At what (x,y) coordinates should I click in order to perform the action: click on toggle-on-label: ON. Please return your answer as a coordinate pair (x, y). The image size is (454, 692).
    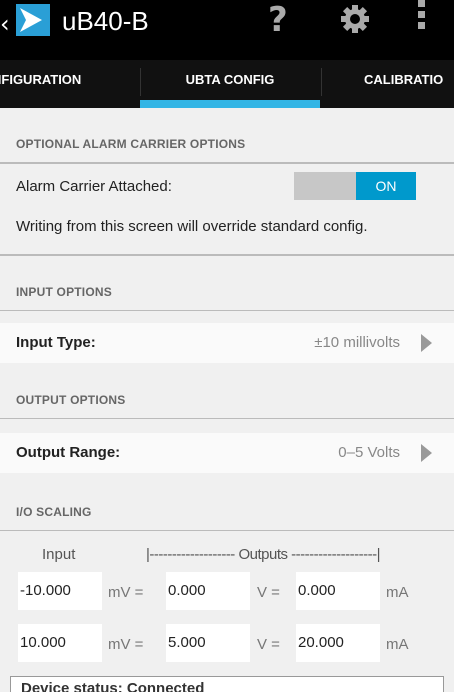
    Looking at the image, I should click on (386, 186).